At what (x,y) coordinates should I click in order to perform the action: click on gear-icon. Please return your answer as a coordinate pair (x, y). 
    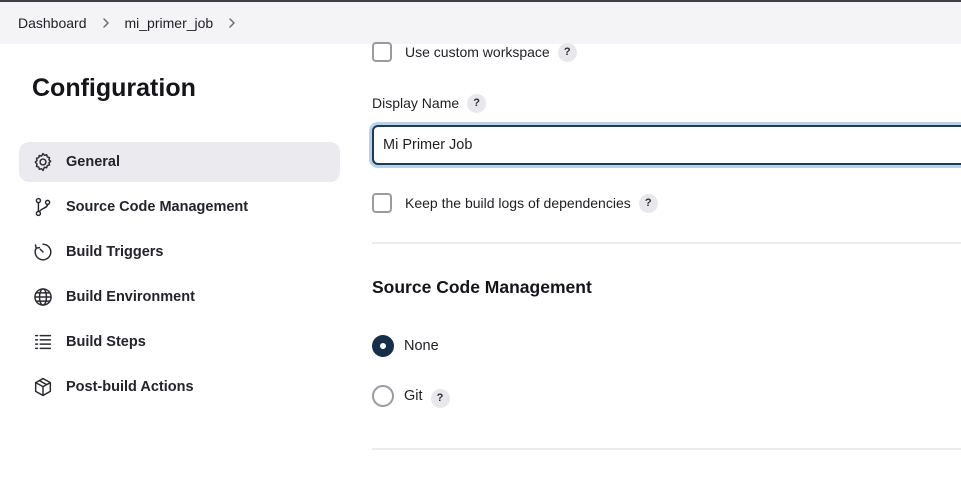
    Looking at the image, I should click on (42, 162).